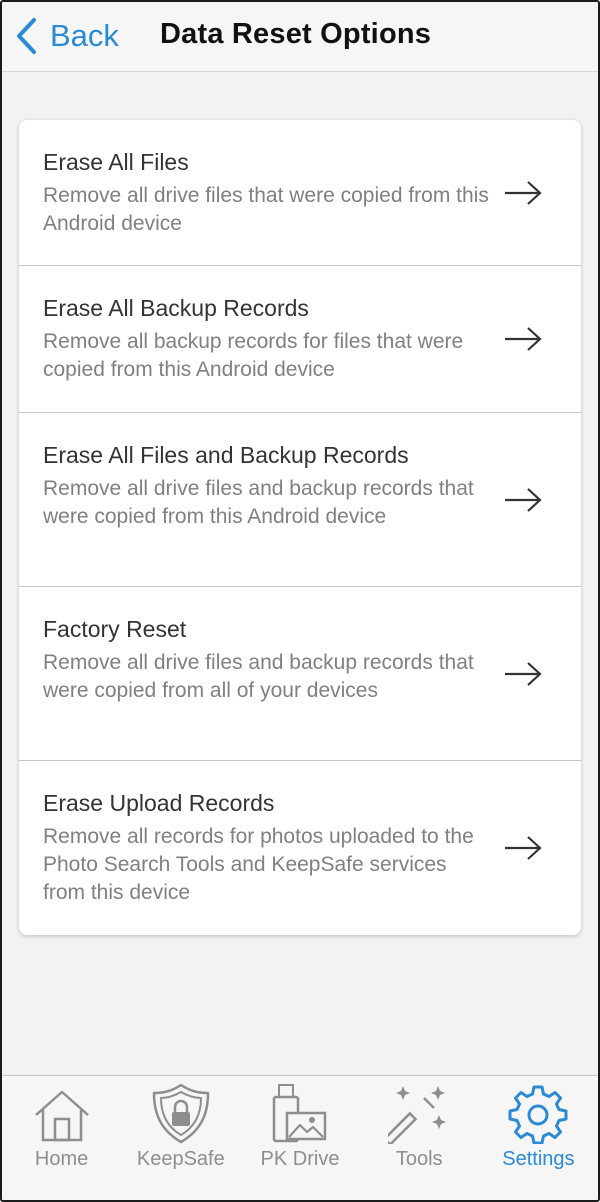 The image size is (600, 1202). I want to click on chevron-left-icon, so click(26, 36).